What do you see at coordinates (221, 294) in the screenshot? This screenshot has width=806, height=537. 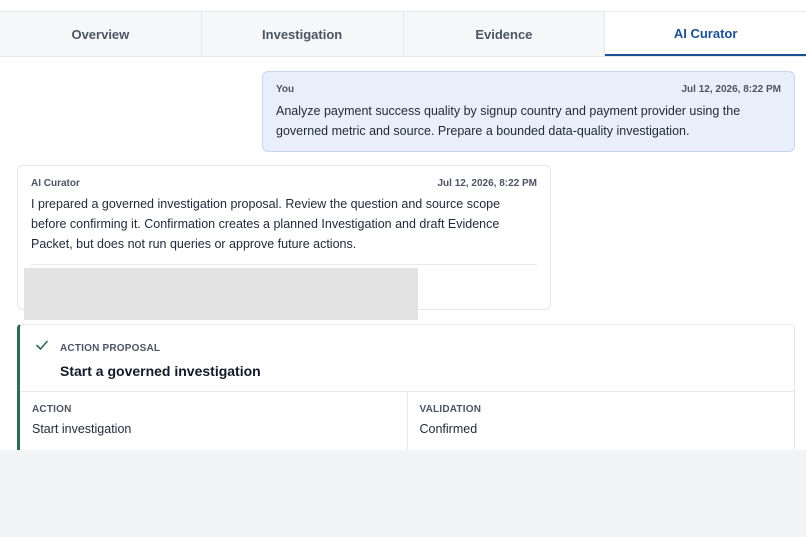 I see `redacted-block` at bounding box center [221, 294].